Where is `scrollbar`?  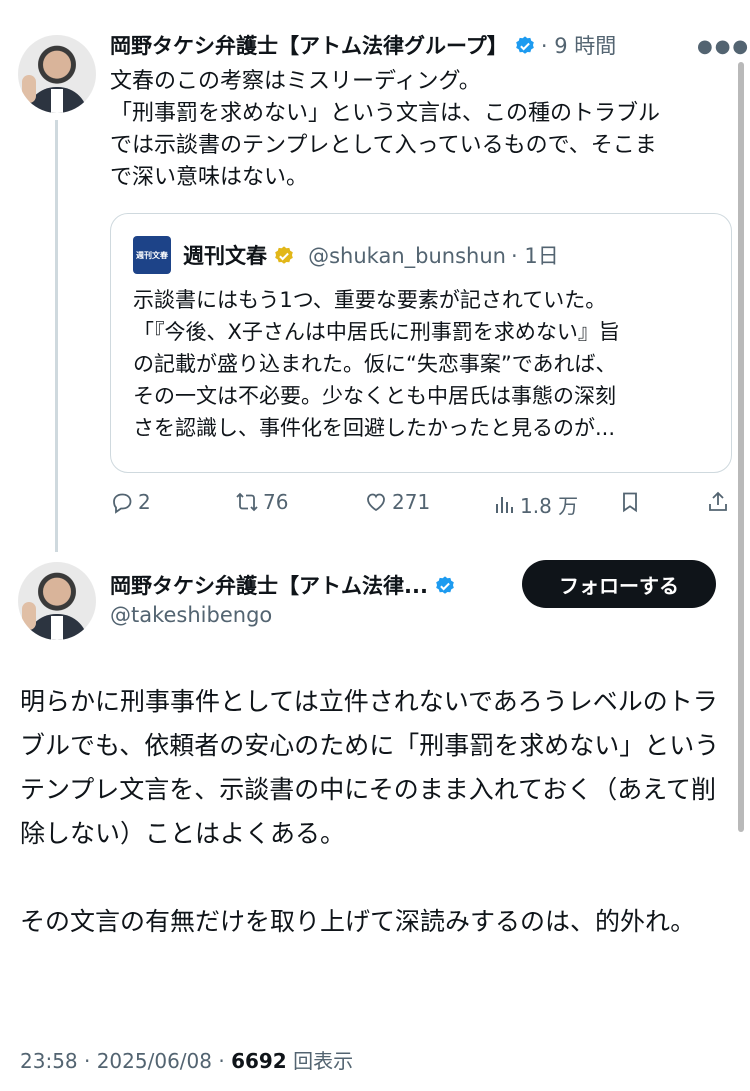
scrollbar is located at coordinates (741, 447).